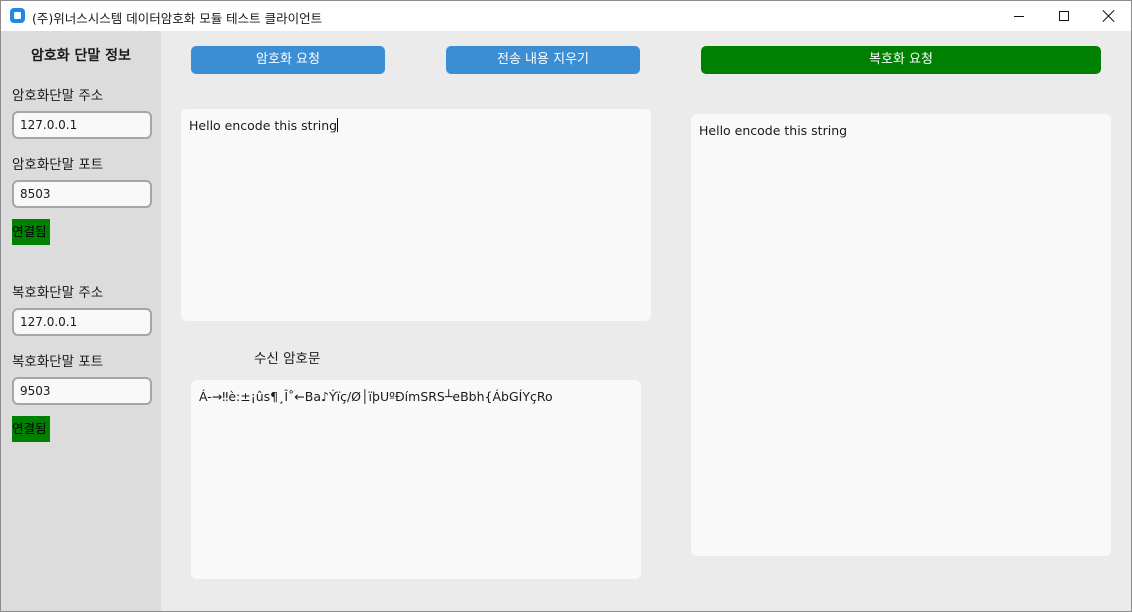  I want to click on input-textbox: Hello encode this string, so click(416, 215).